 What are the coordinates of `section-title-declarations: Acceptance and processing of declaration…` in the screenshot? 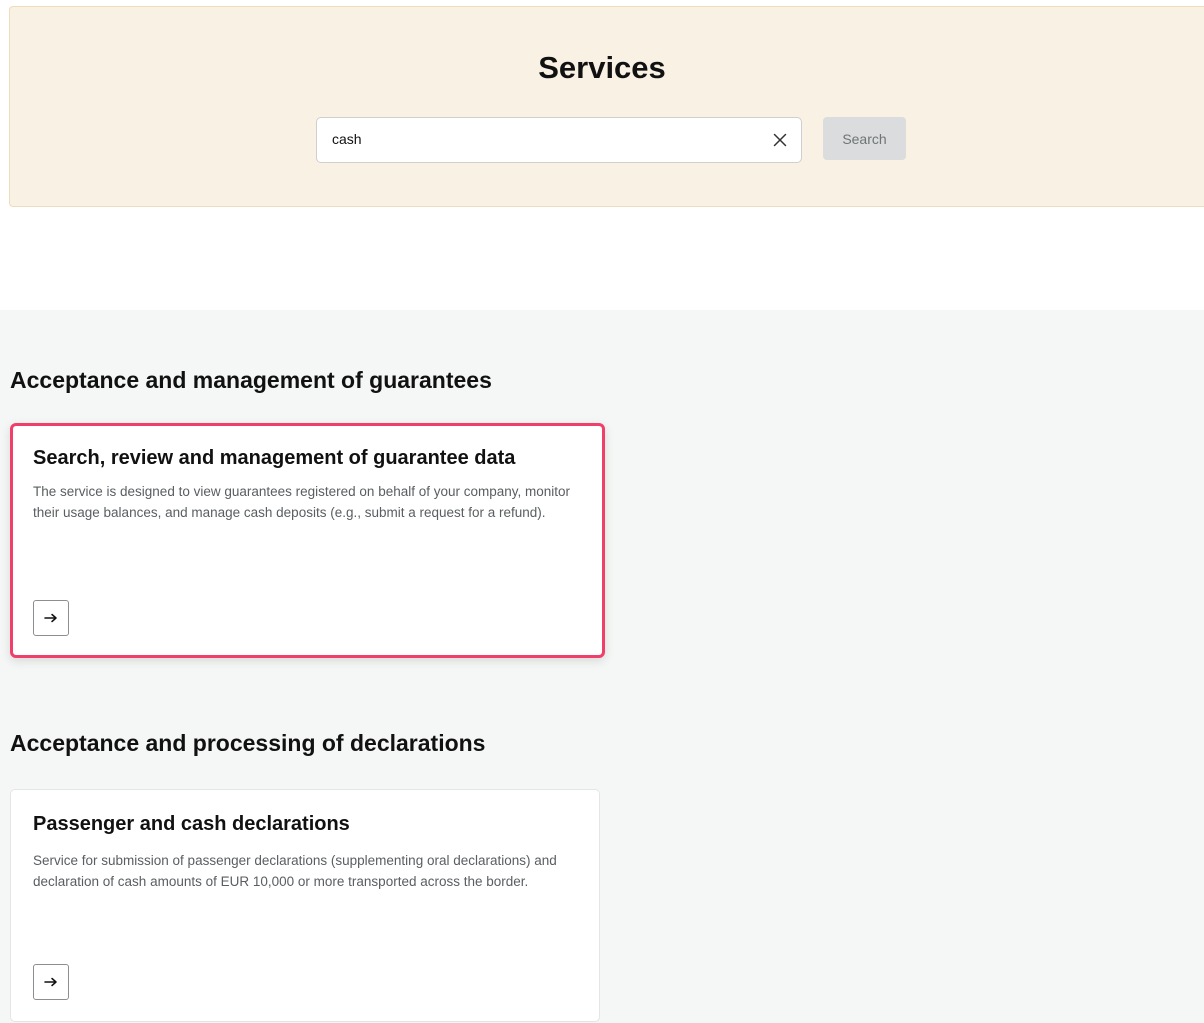 It's located at (248, 743).